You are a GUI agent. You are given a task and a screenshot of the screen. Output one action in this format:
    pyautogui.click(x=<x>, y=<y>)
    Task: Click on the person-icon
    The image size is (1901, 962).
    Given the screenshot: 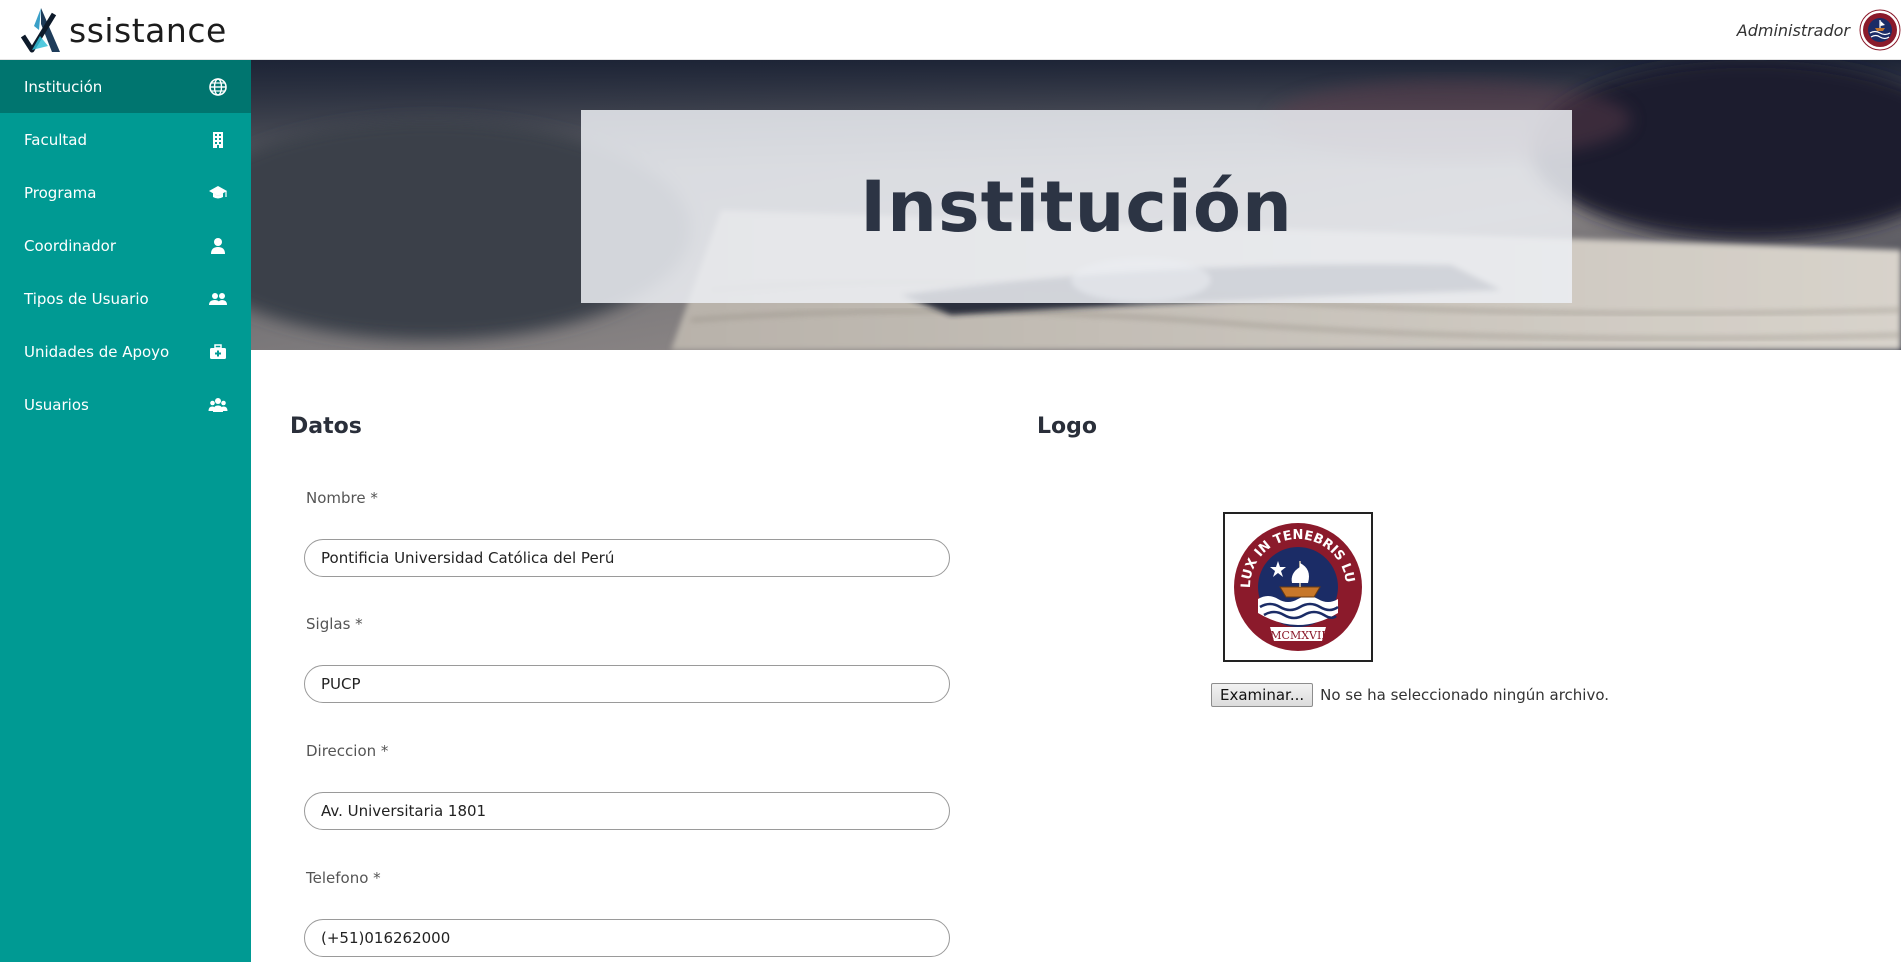 What is the action you would take?
    pyautogui.click(x=218, y=246)
    